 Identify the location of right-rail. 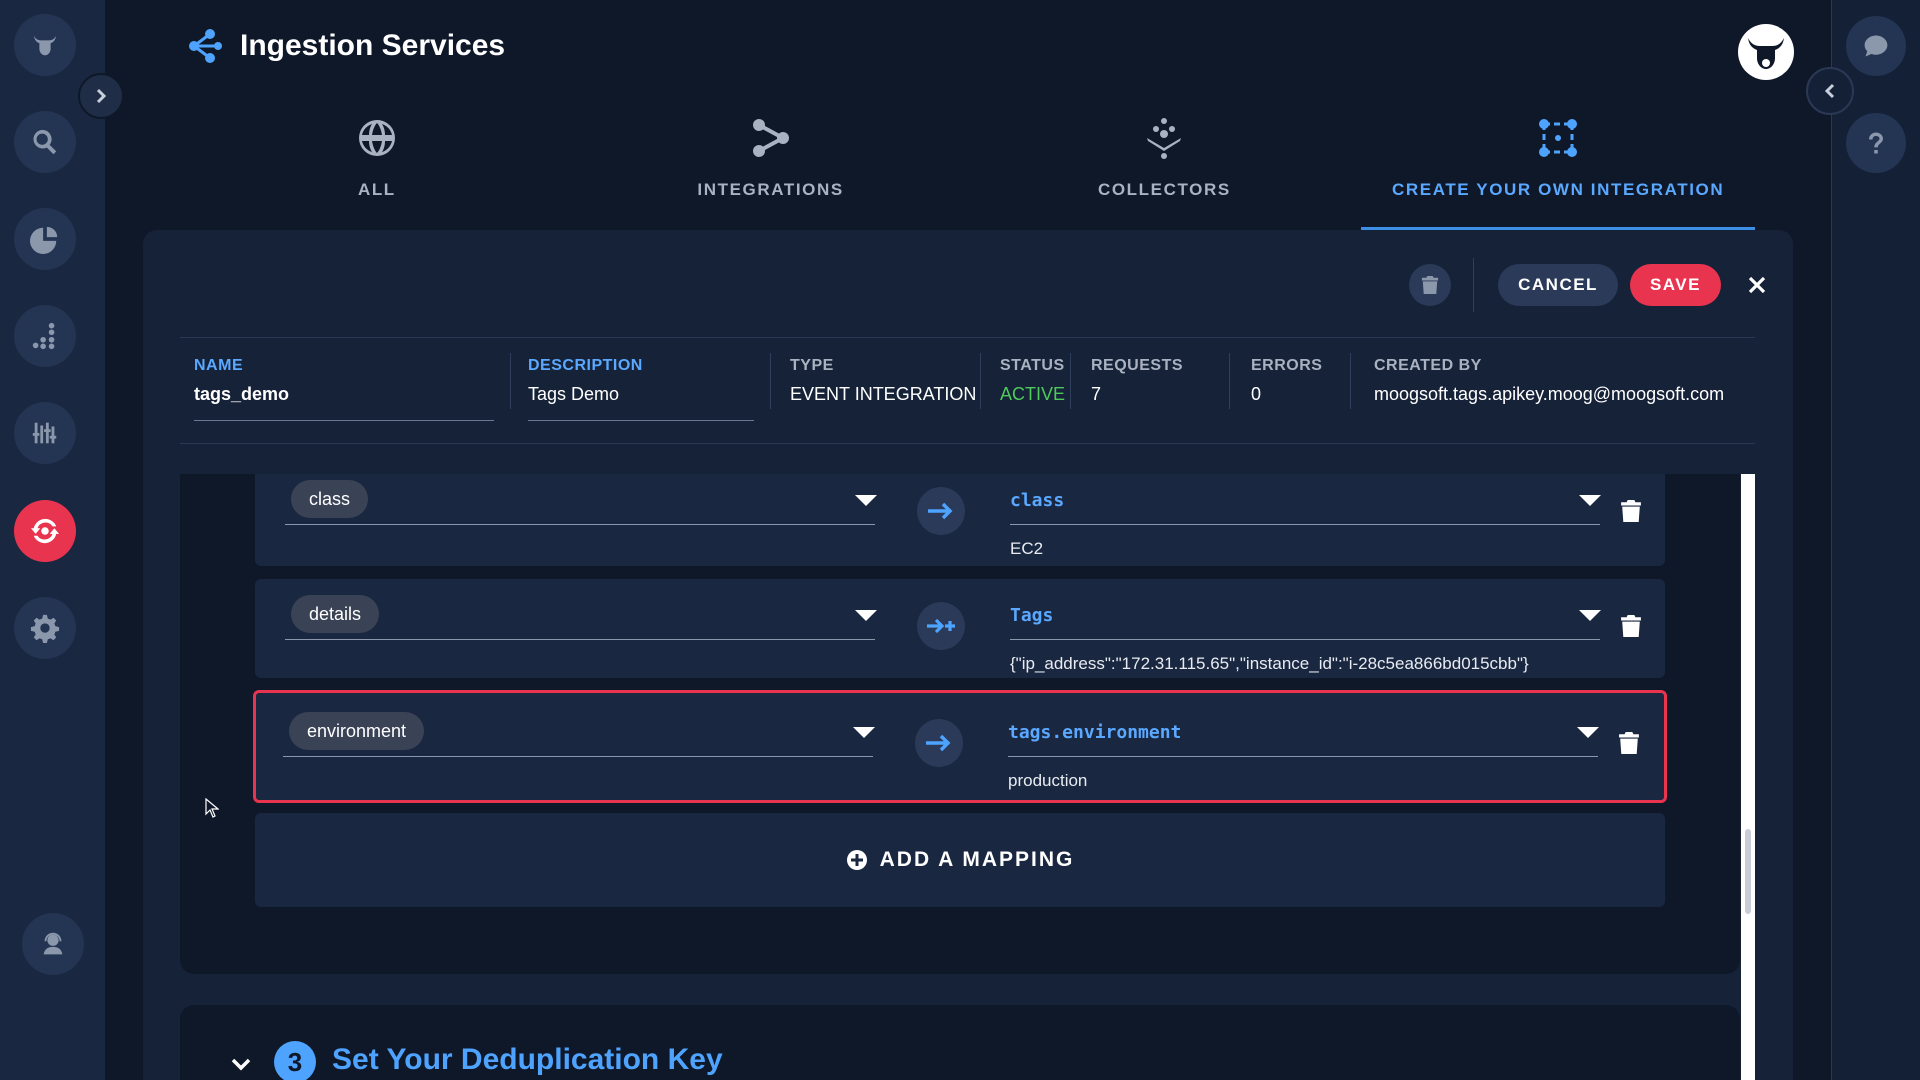
(1875, 540).